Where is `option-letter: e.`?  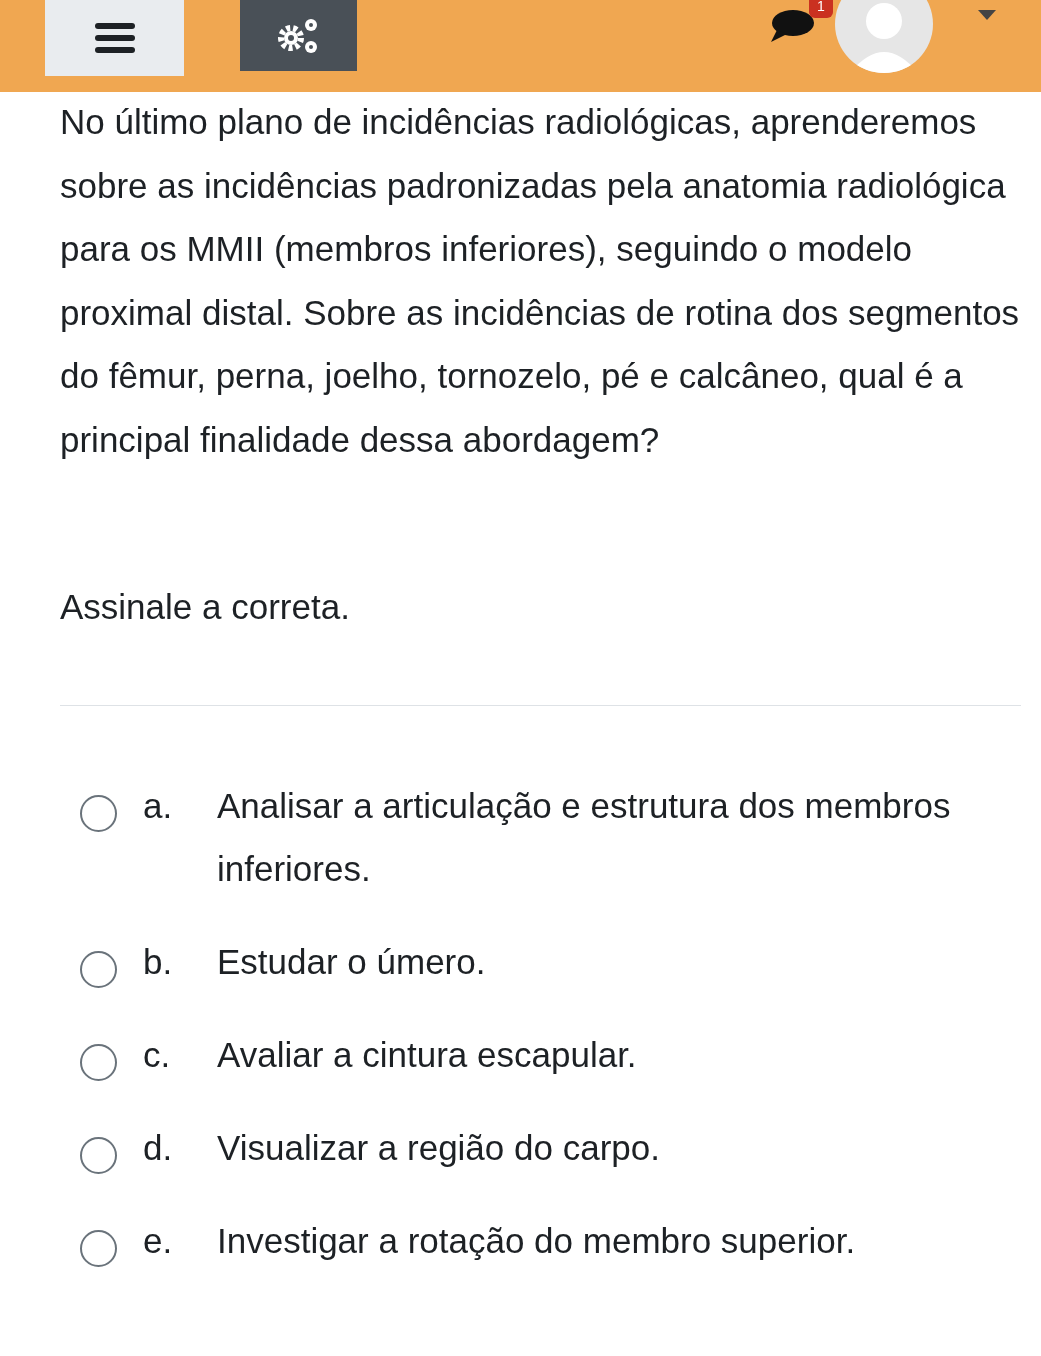
option-letter: e. is located at coordinates (158, 1241).